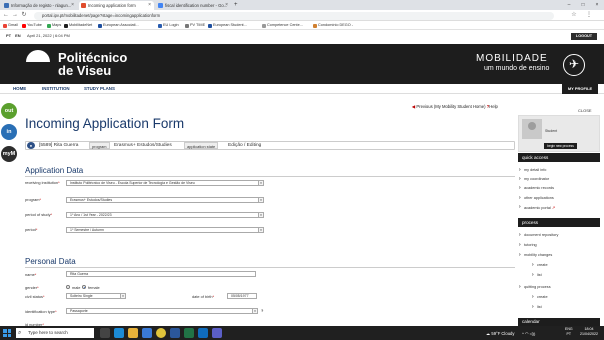 The height and width of the screenshot is (340, 604). I want to click on bookmark-item: PV TIME, so click(195, 25).